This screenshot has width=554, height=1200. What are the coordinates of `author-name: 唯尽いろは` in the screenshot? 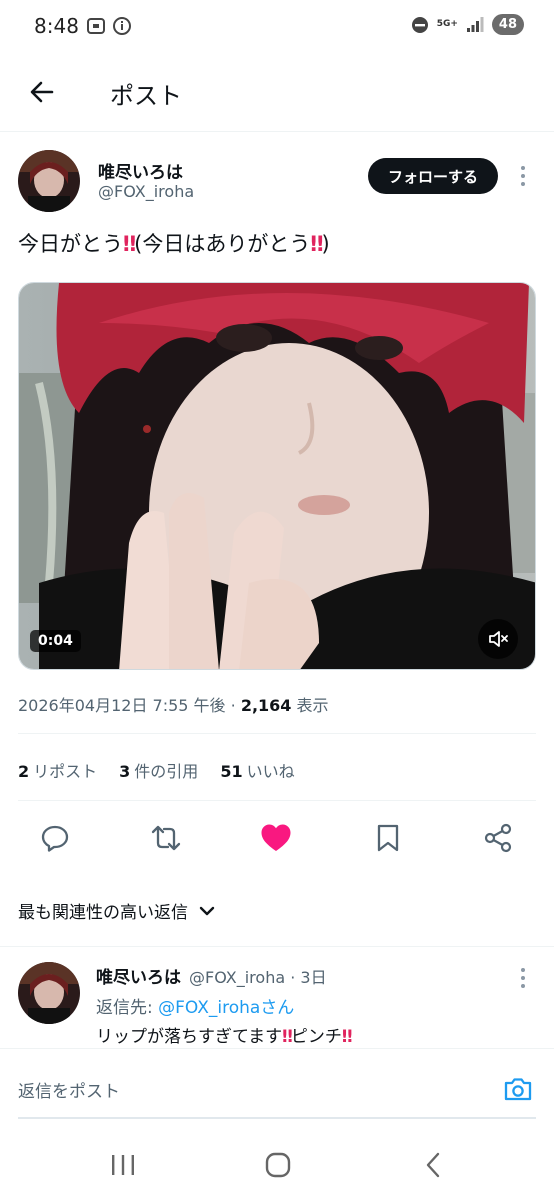 It's located at (140, 170).